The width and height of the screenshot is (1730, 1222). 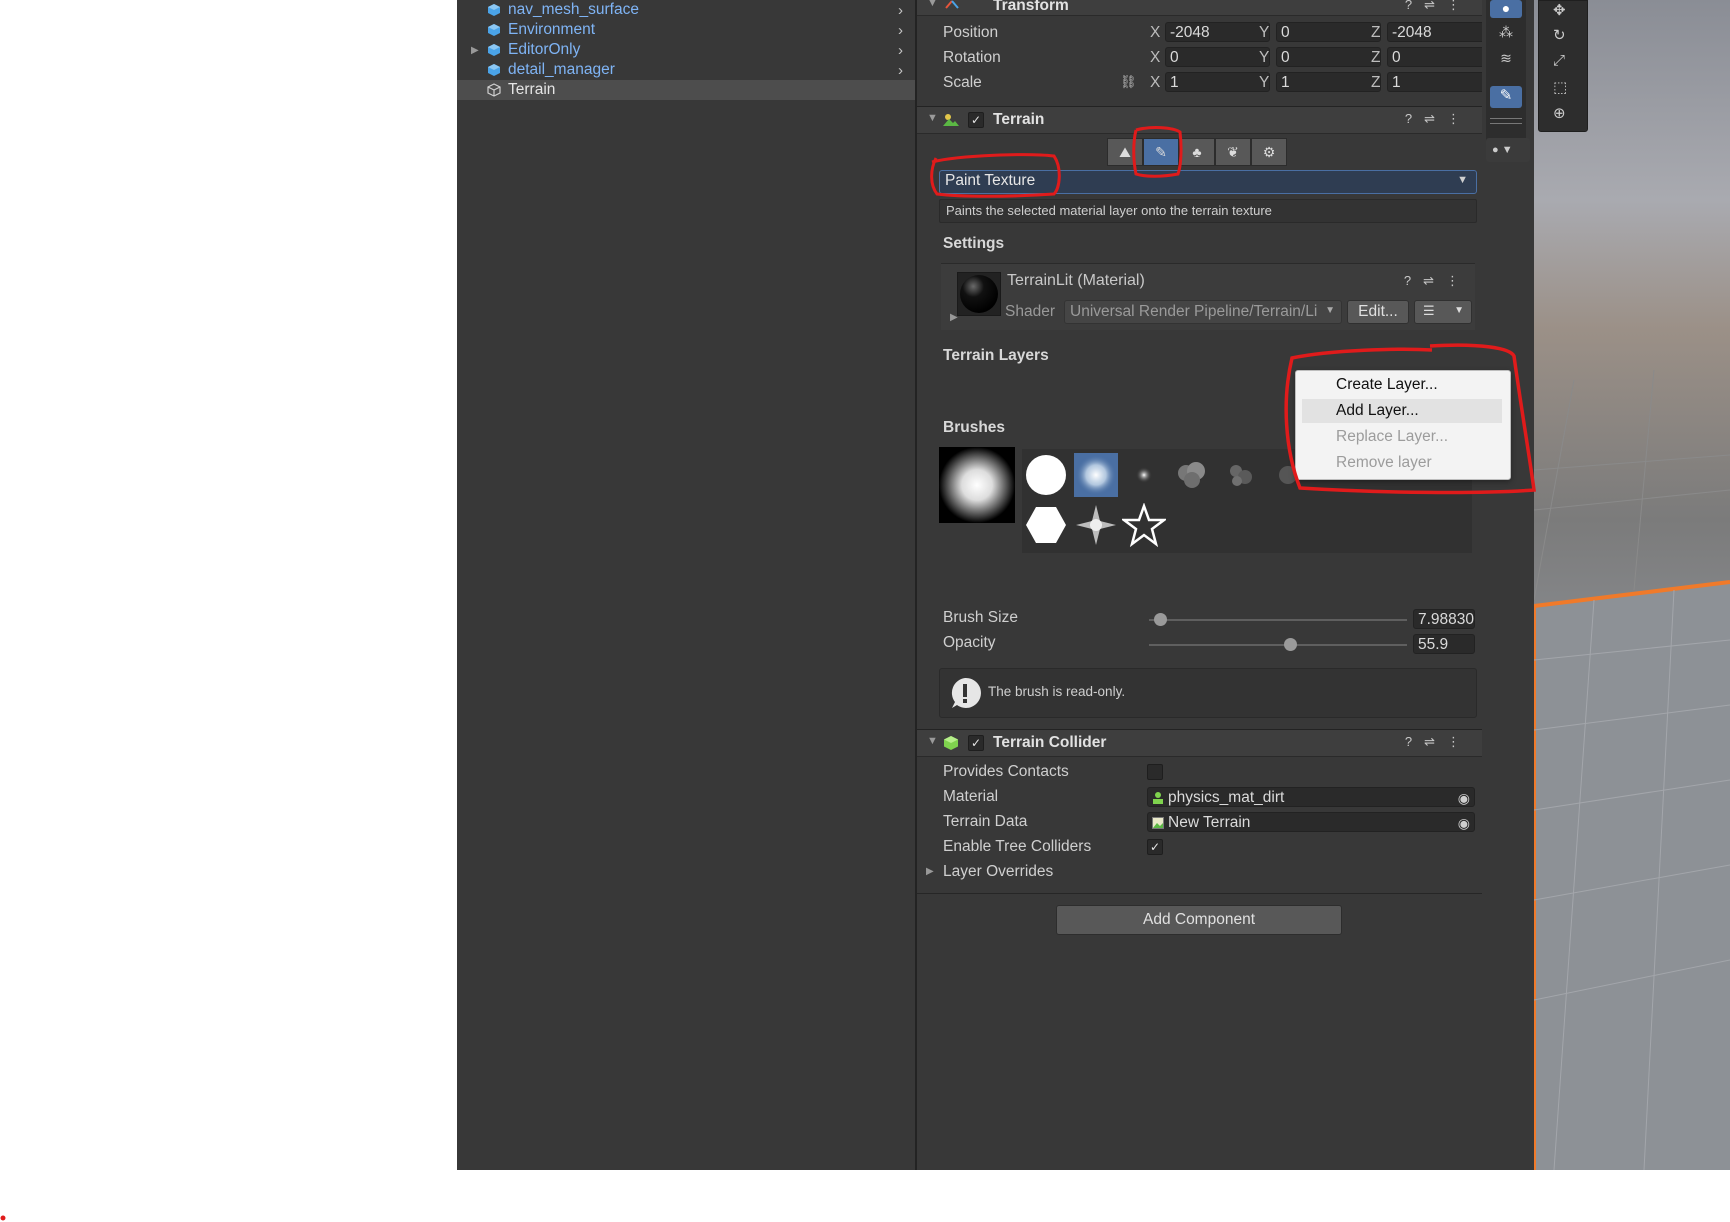 I want to click on terrain-collider-enabled-checkbox: ✓, so click(x=976, y=743).